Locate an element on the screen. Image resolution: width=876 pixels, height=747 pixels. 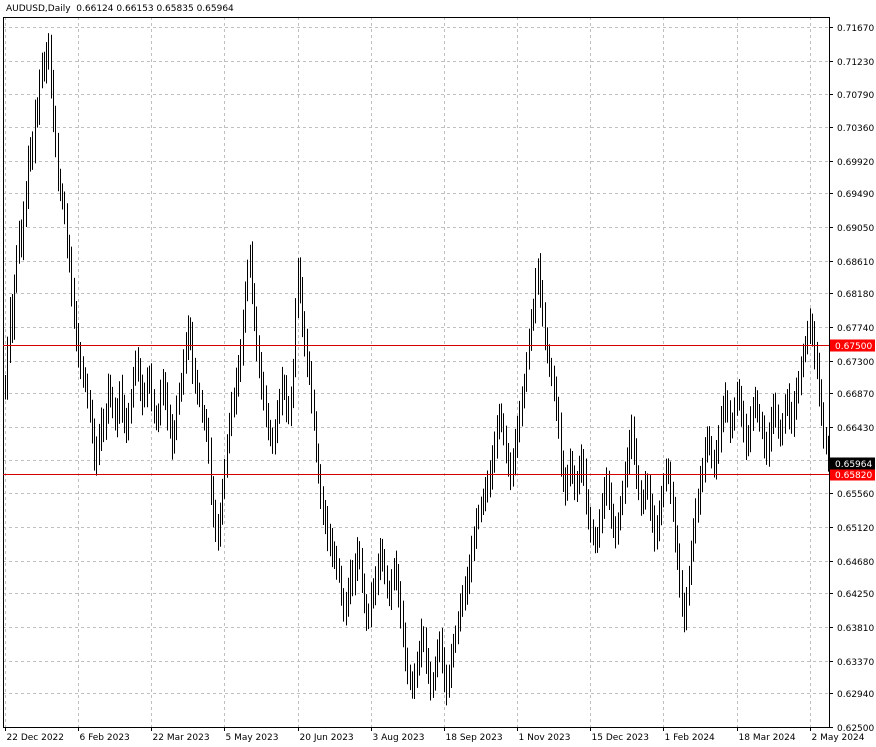
y-tick-label: 0.70790 is located at coordinates (855, 96).